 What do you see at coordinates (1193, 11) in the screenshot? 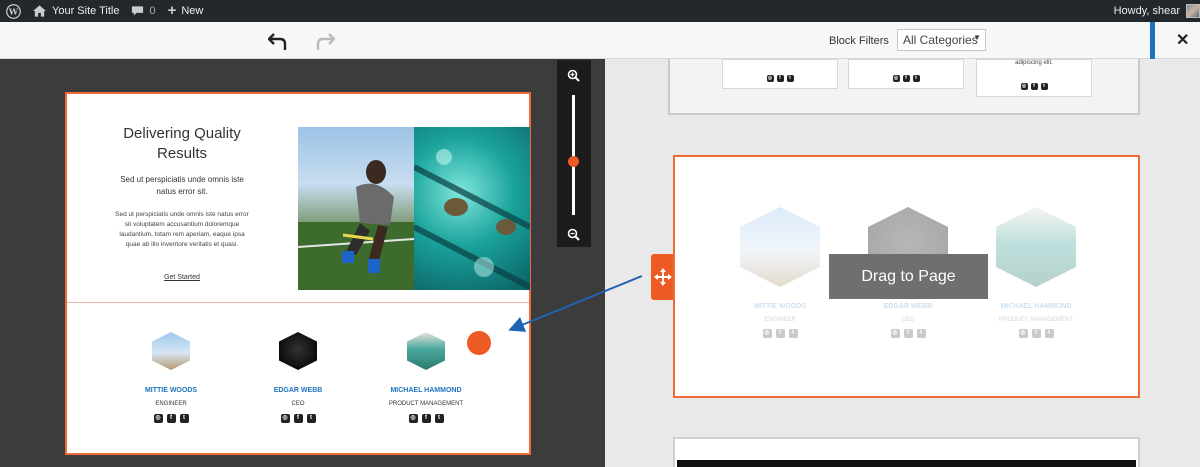
I see `avatar` at bounding box center [1193, 11].